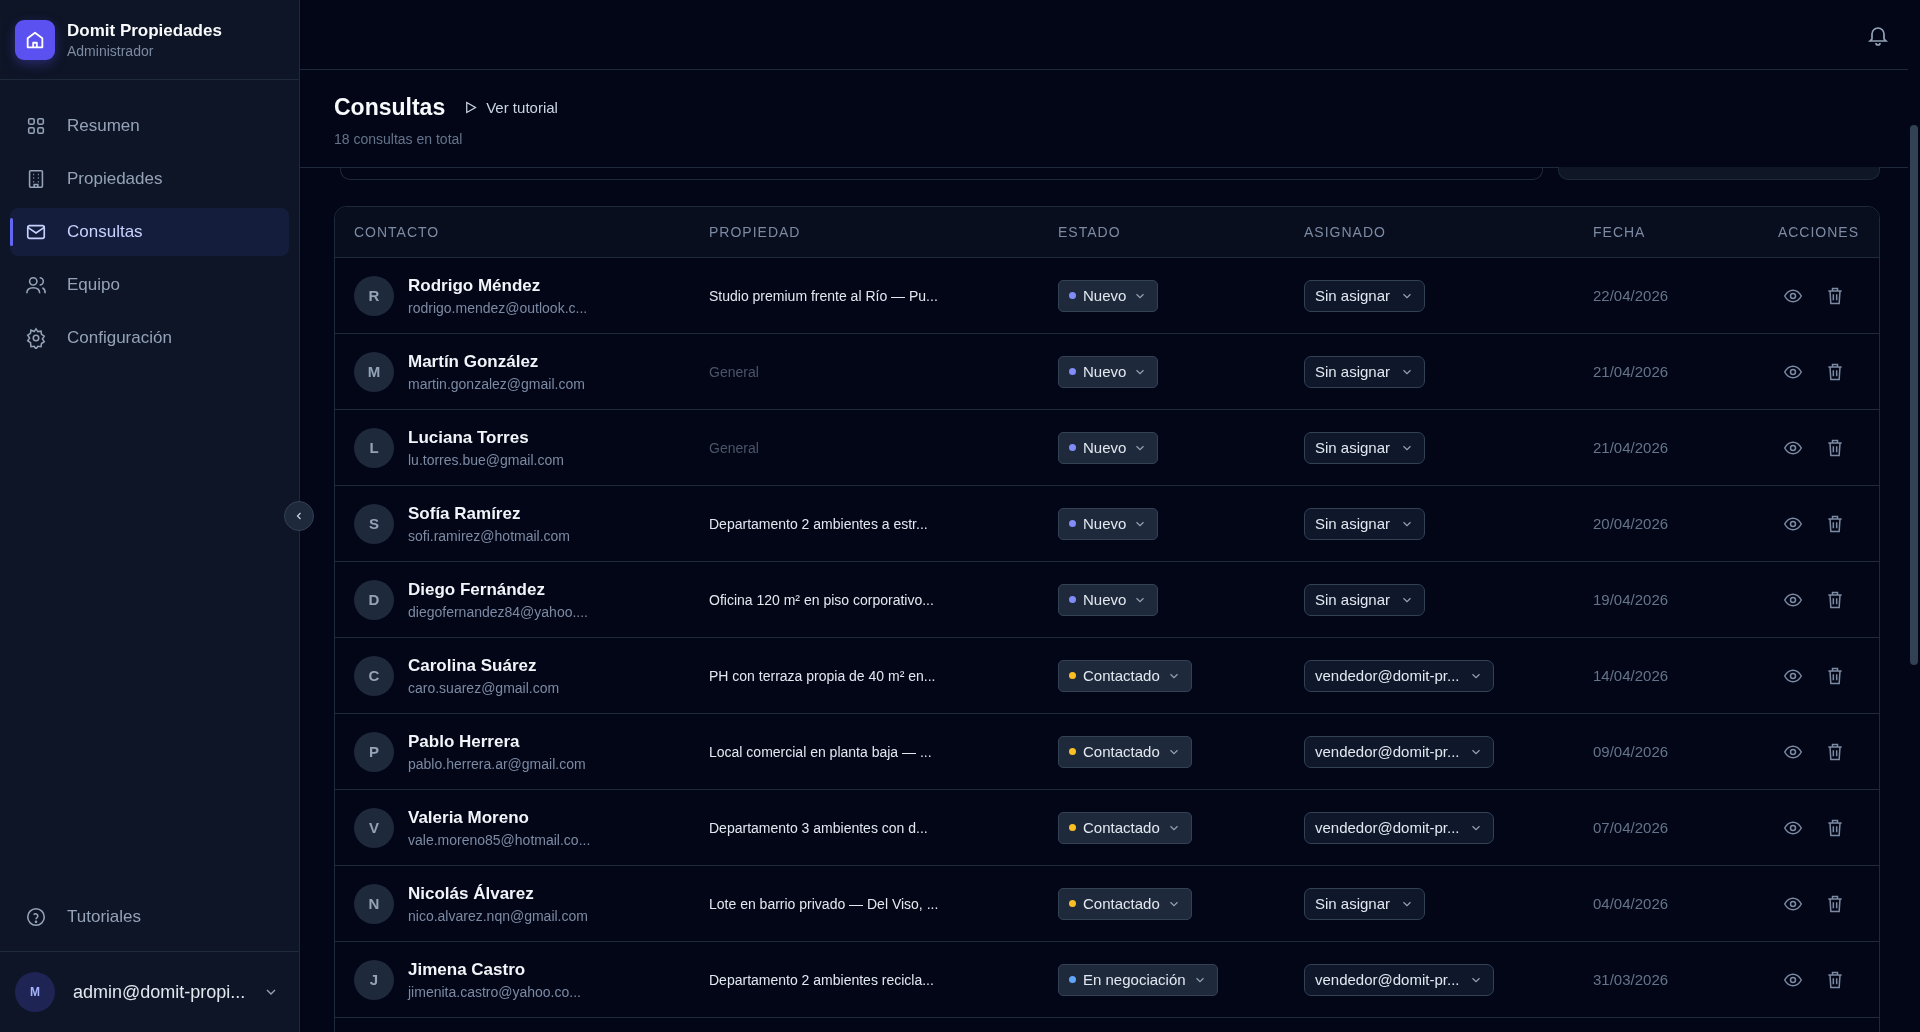  Describe the element at coordinates (374, 523) in the screenshot. I see `contact-avatar: S` at that location.